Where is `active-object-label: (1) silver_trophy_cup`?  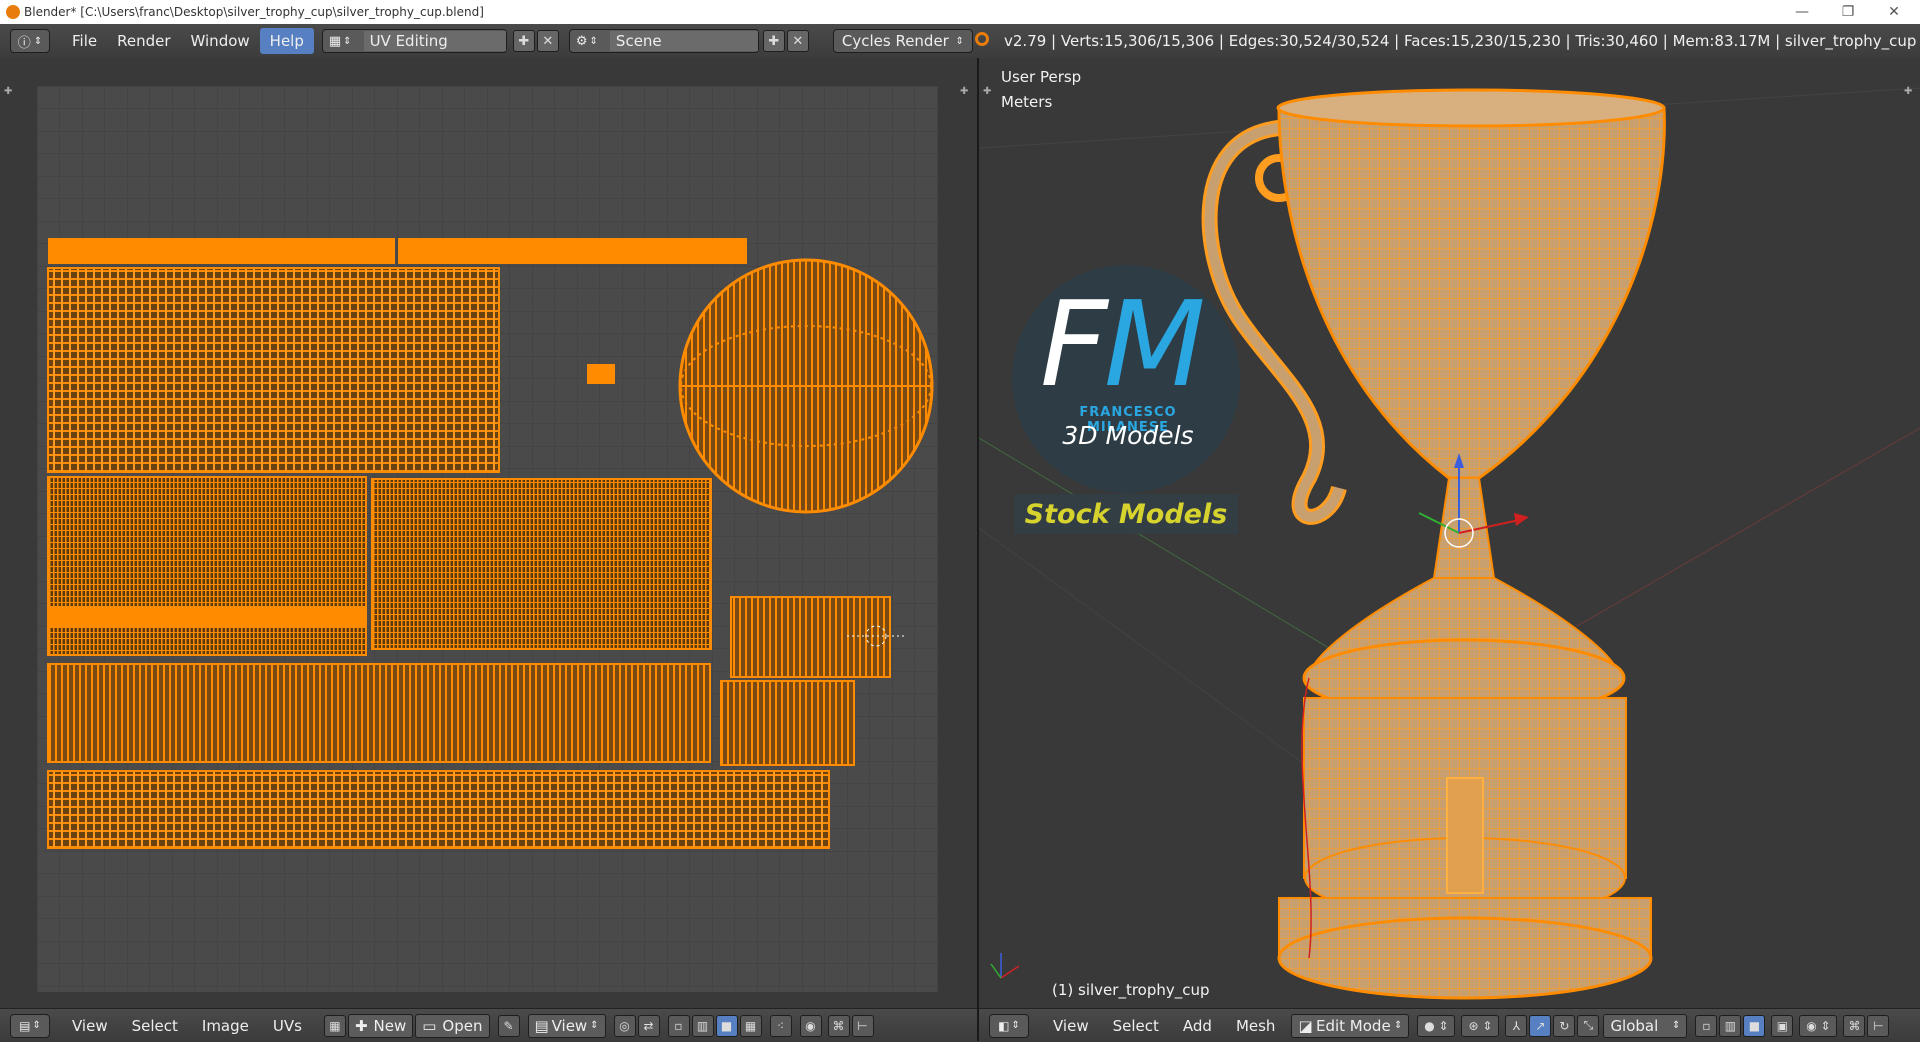 active-object-label: (1) silver_trophy_cup is located at coordinates (1131, 990).